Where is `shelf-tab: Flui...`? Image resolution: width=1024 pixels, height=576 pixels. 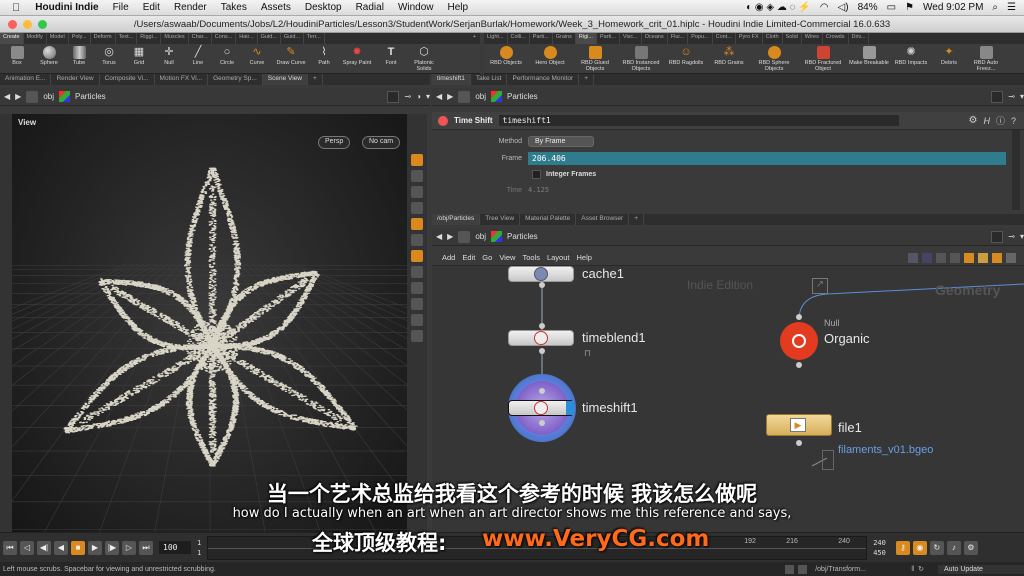
shelf-tab: Flui... is located at coordinates (678, 38).